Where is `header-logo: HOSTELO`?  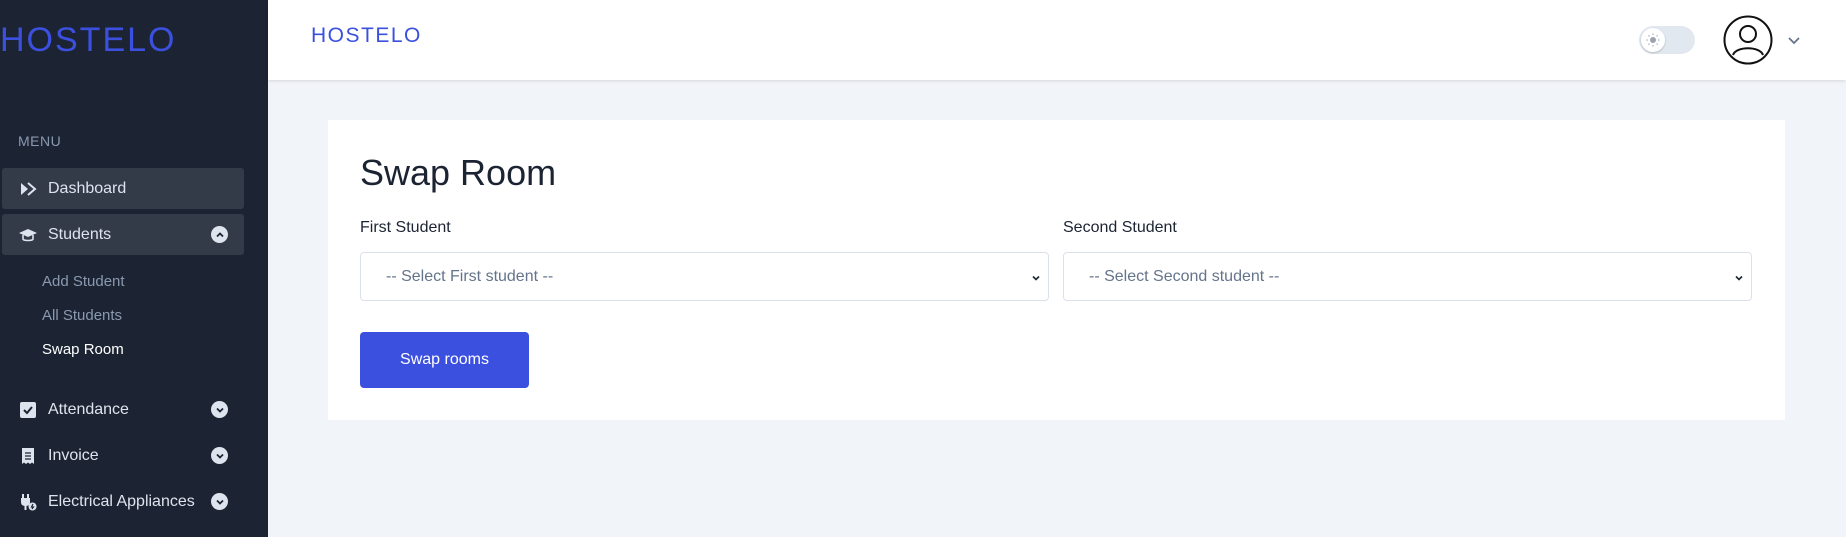
header-logo: HOSTELO is located at coordinates (366, 36).